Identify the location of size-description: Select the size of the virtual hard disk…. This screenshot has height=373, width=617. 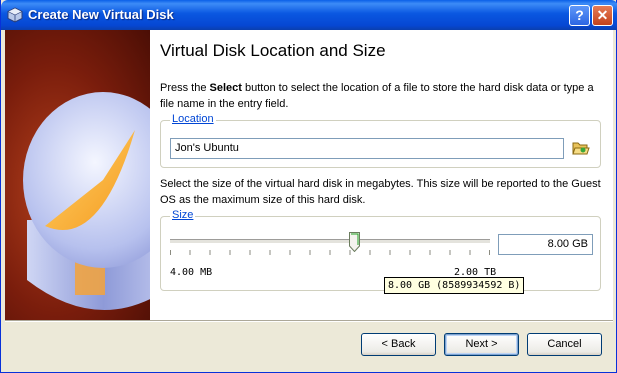
(380, 192).